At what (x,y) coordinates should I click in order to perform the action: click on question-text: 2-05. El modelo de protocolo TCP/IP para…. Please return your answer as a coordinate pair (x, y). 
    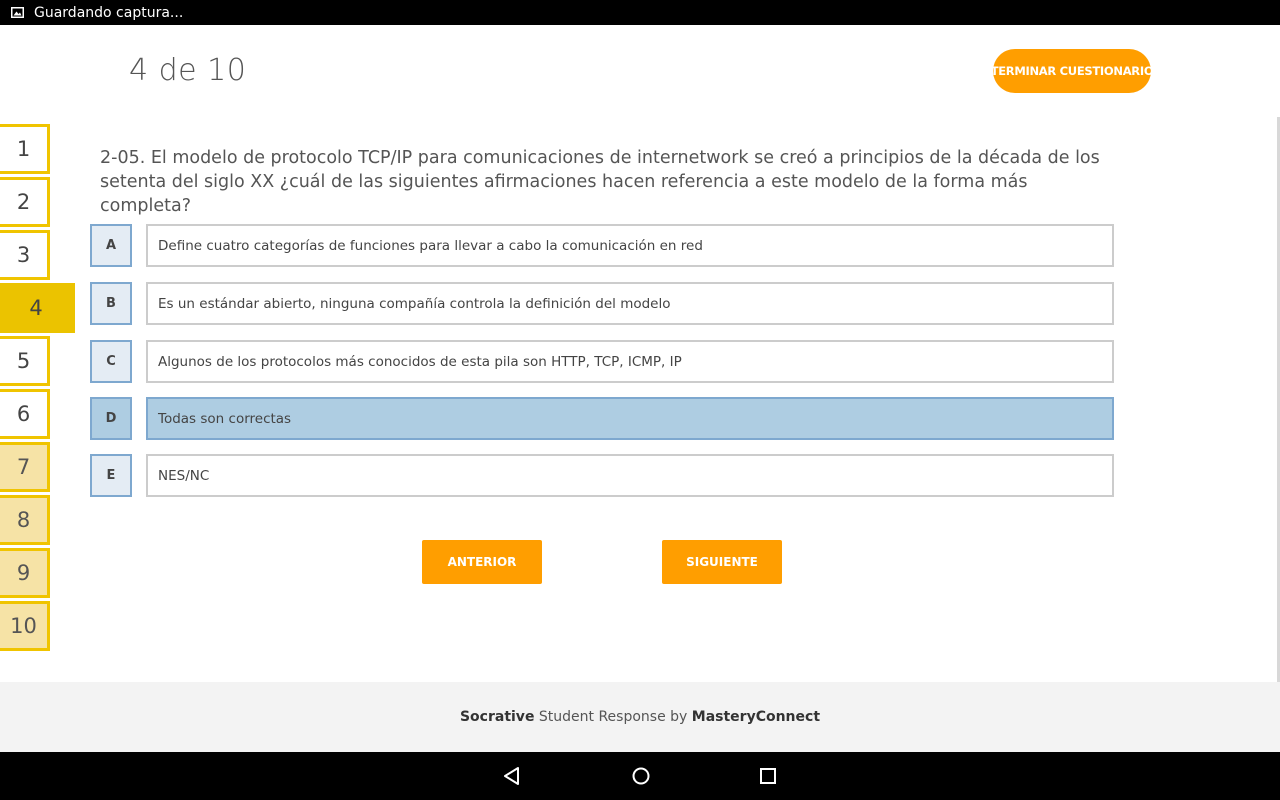
    Looking at the image, I should click on (600, 182).